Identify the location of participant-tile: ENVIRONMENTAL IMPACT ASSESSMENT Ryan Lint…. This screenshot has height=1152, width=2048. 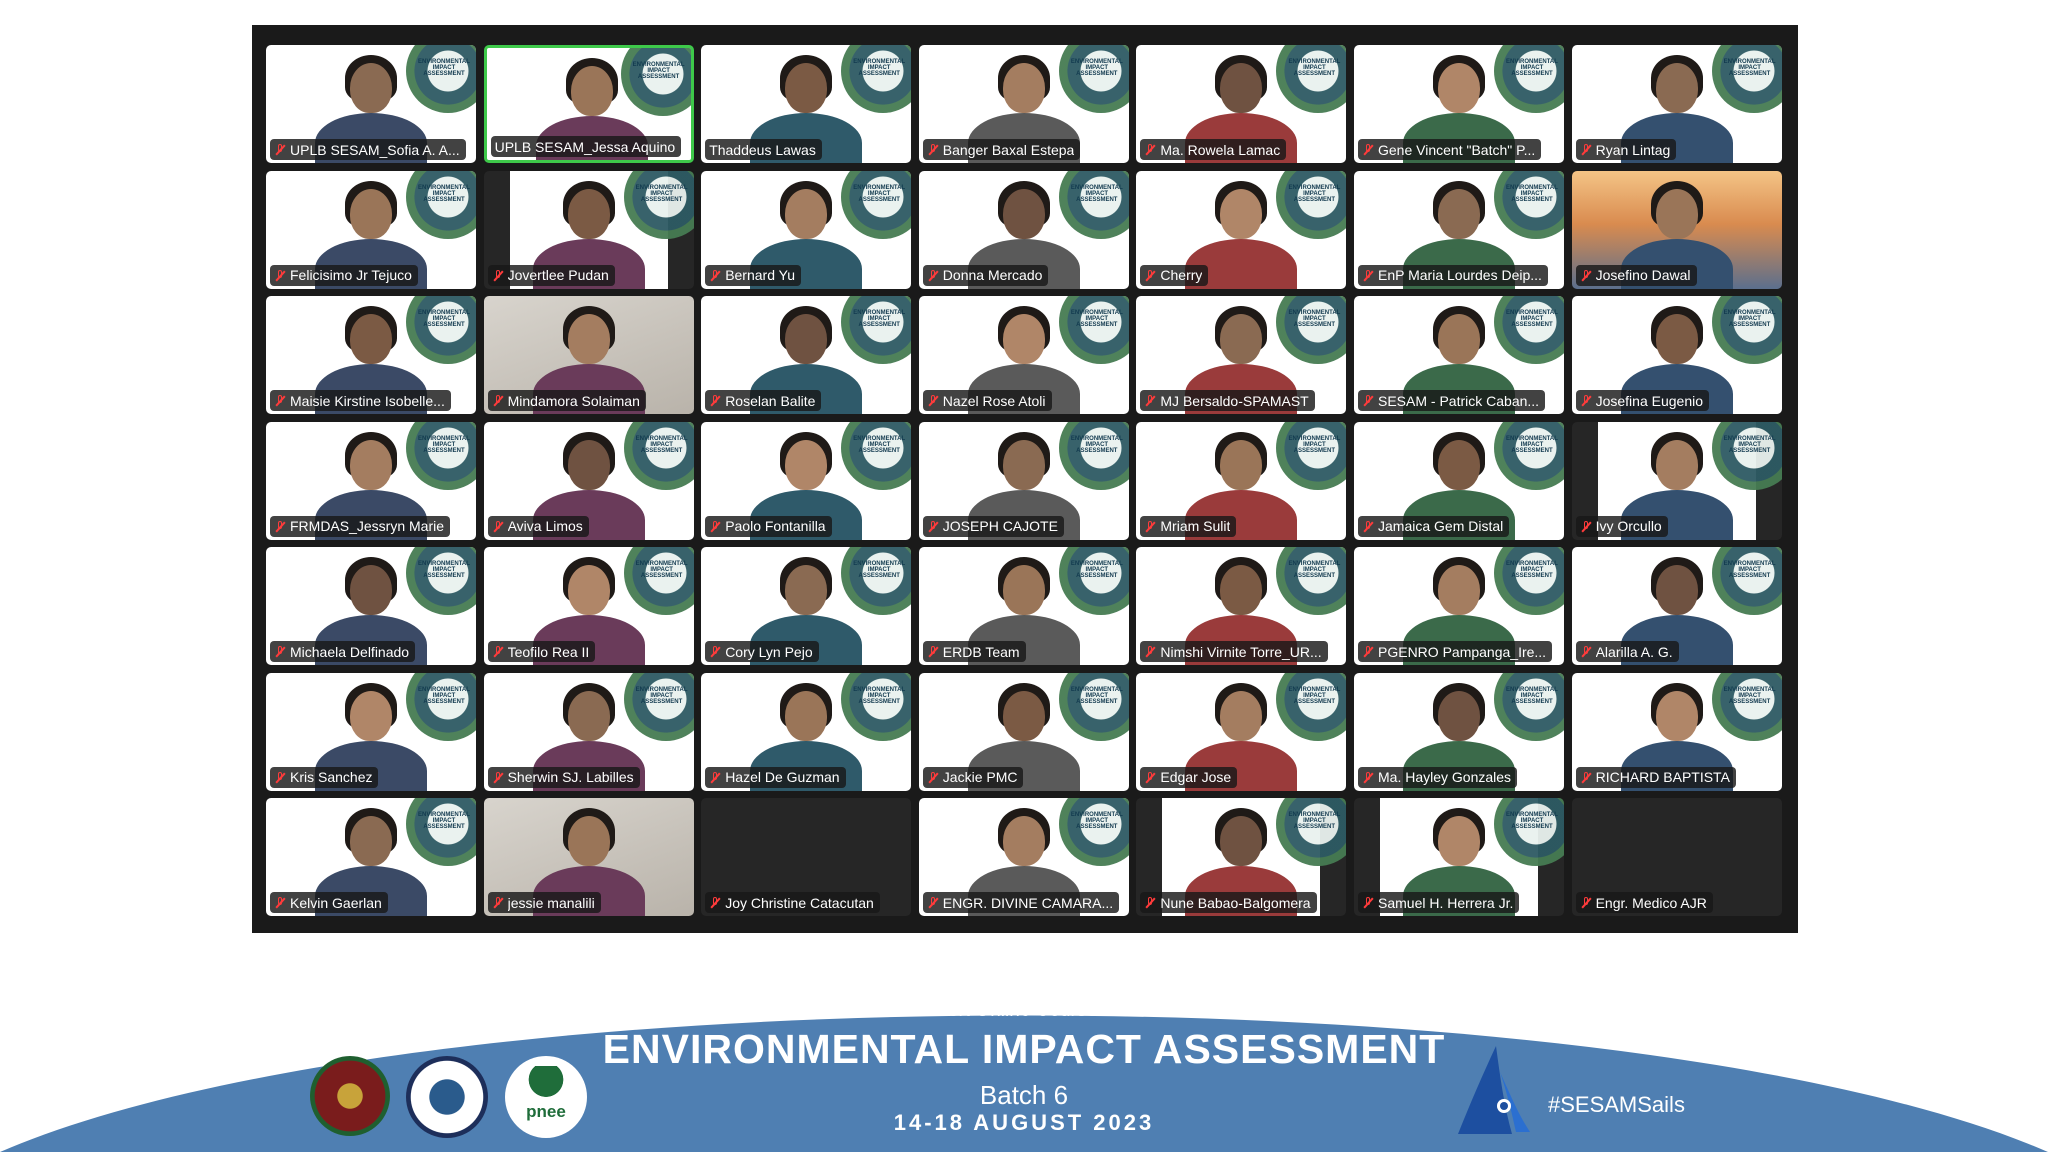
(1676, 104).